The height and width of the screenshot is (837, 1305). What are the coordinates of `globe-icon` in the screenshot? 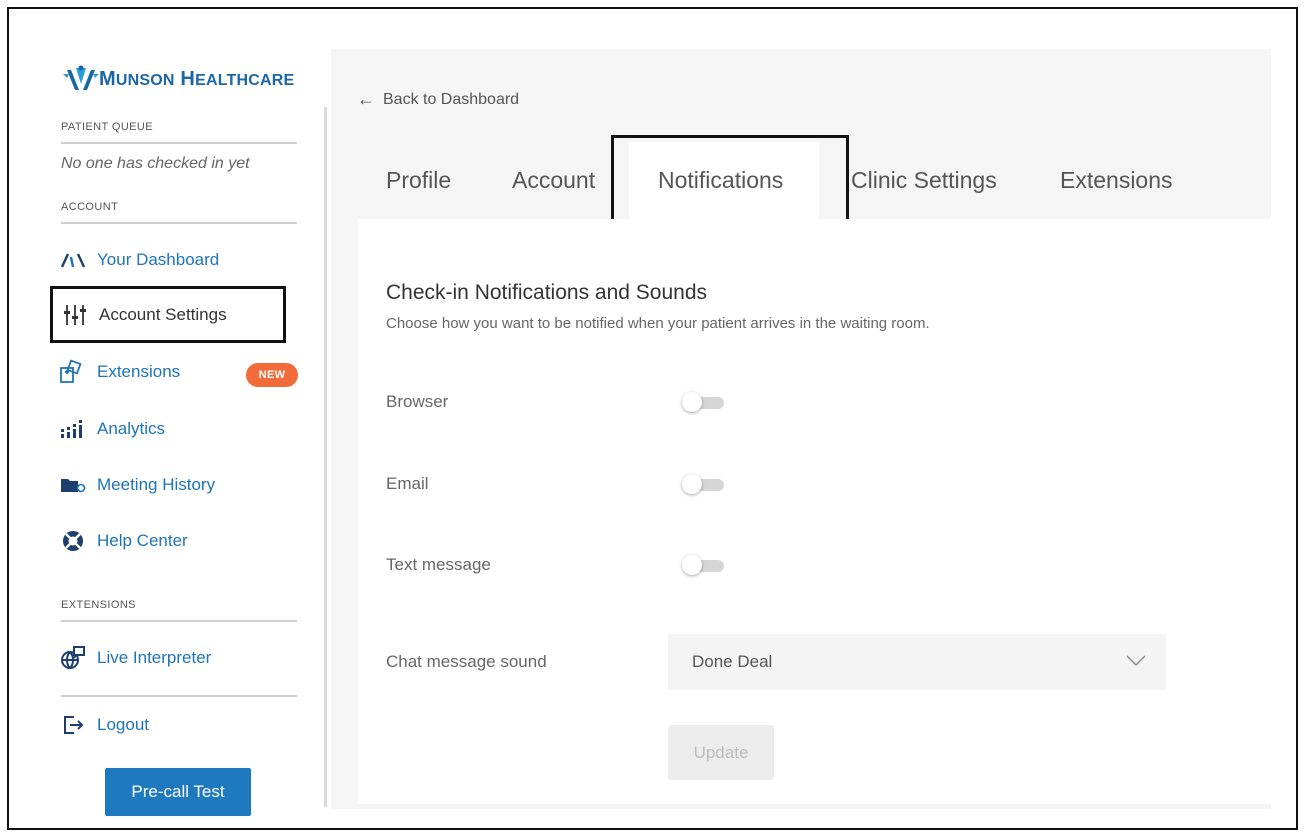 It's located at (73, 658).